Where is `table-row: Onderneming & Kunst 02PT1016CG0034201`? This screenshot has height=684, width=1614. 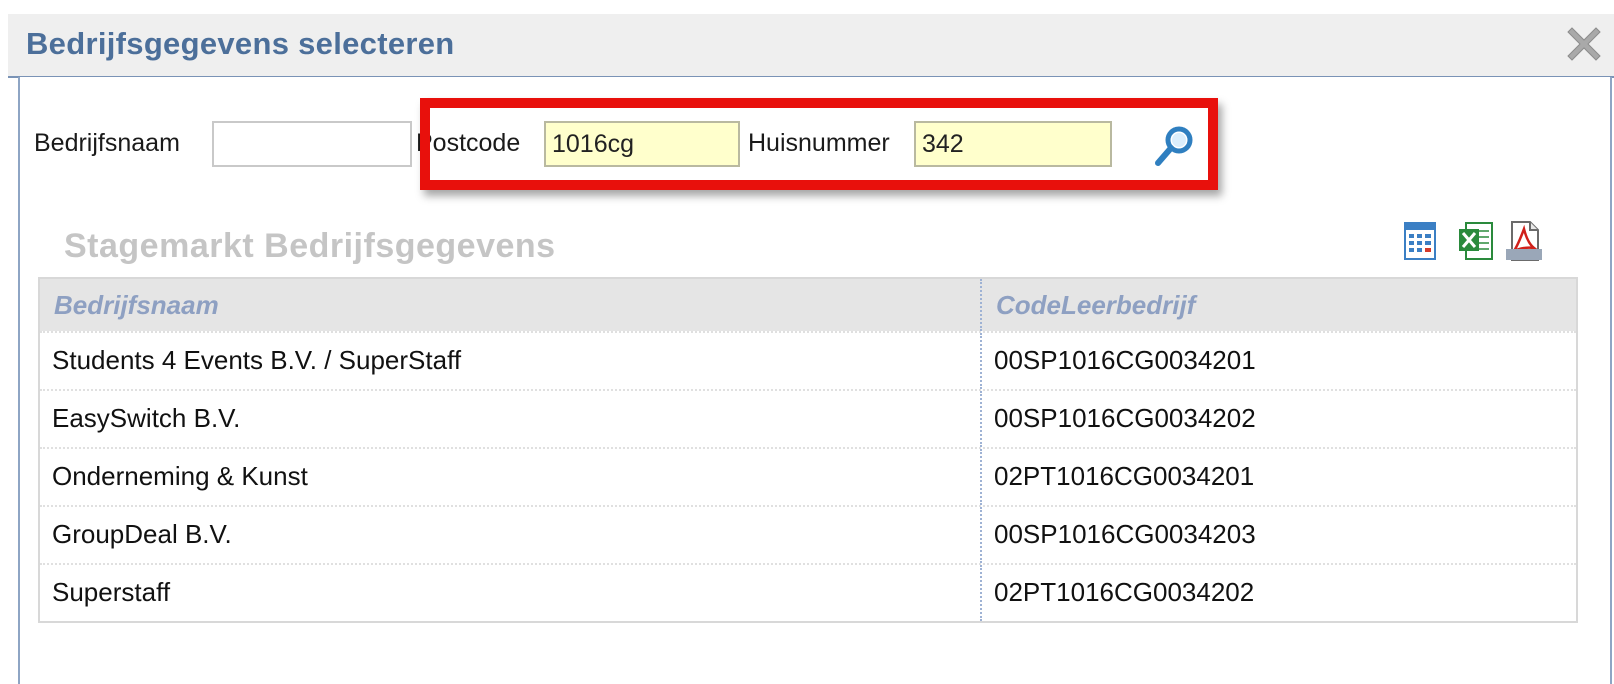 table-row: Onderneming & Kunst 02PT1016CG0034201 is located at coordinates (808, 476).